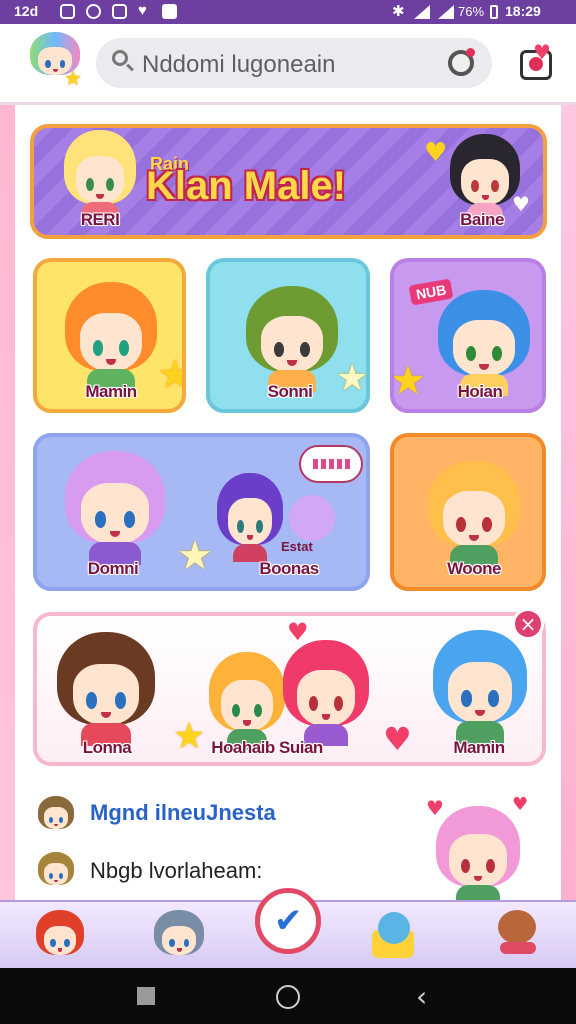 The image size is (576, 1024). Describe the element at coordinates (119, 11) in the screenshot. I see `app-icon` at that location.